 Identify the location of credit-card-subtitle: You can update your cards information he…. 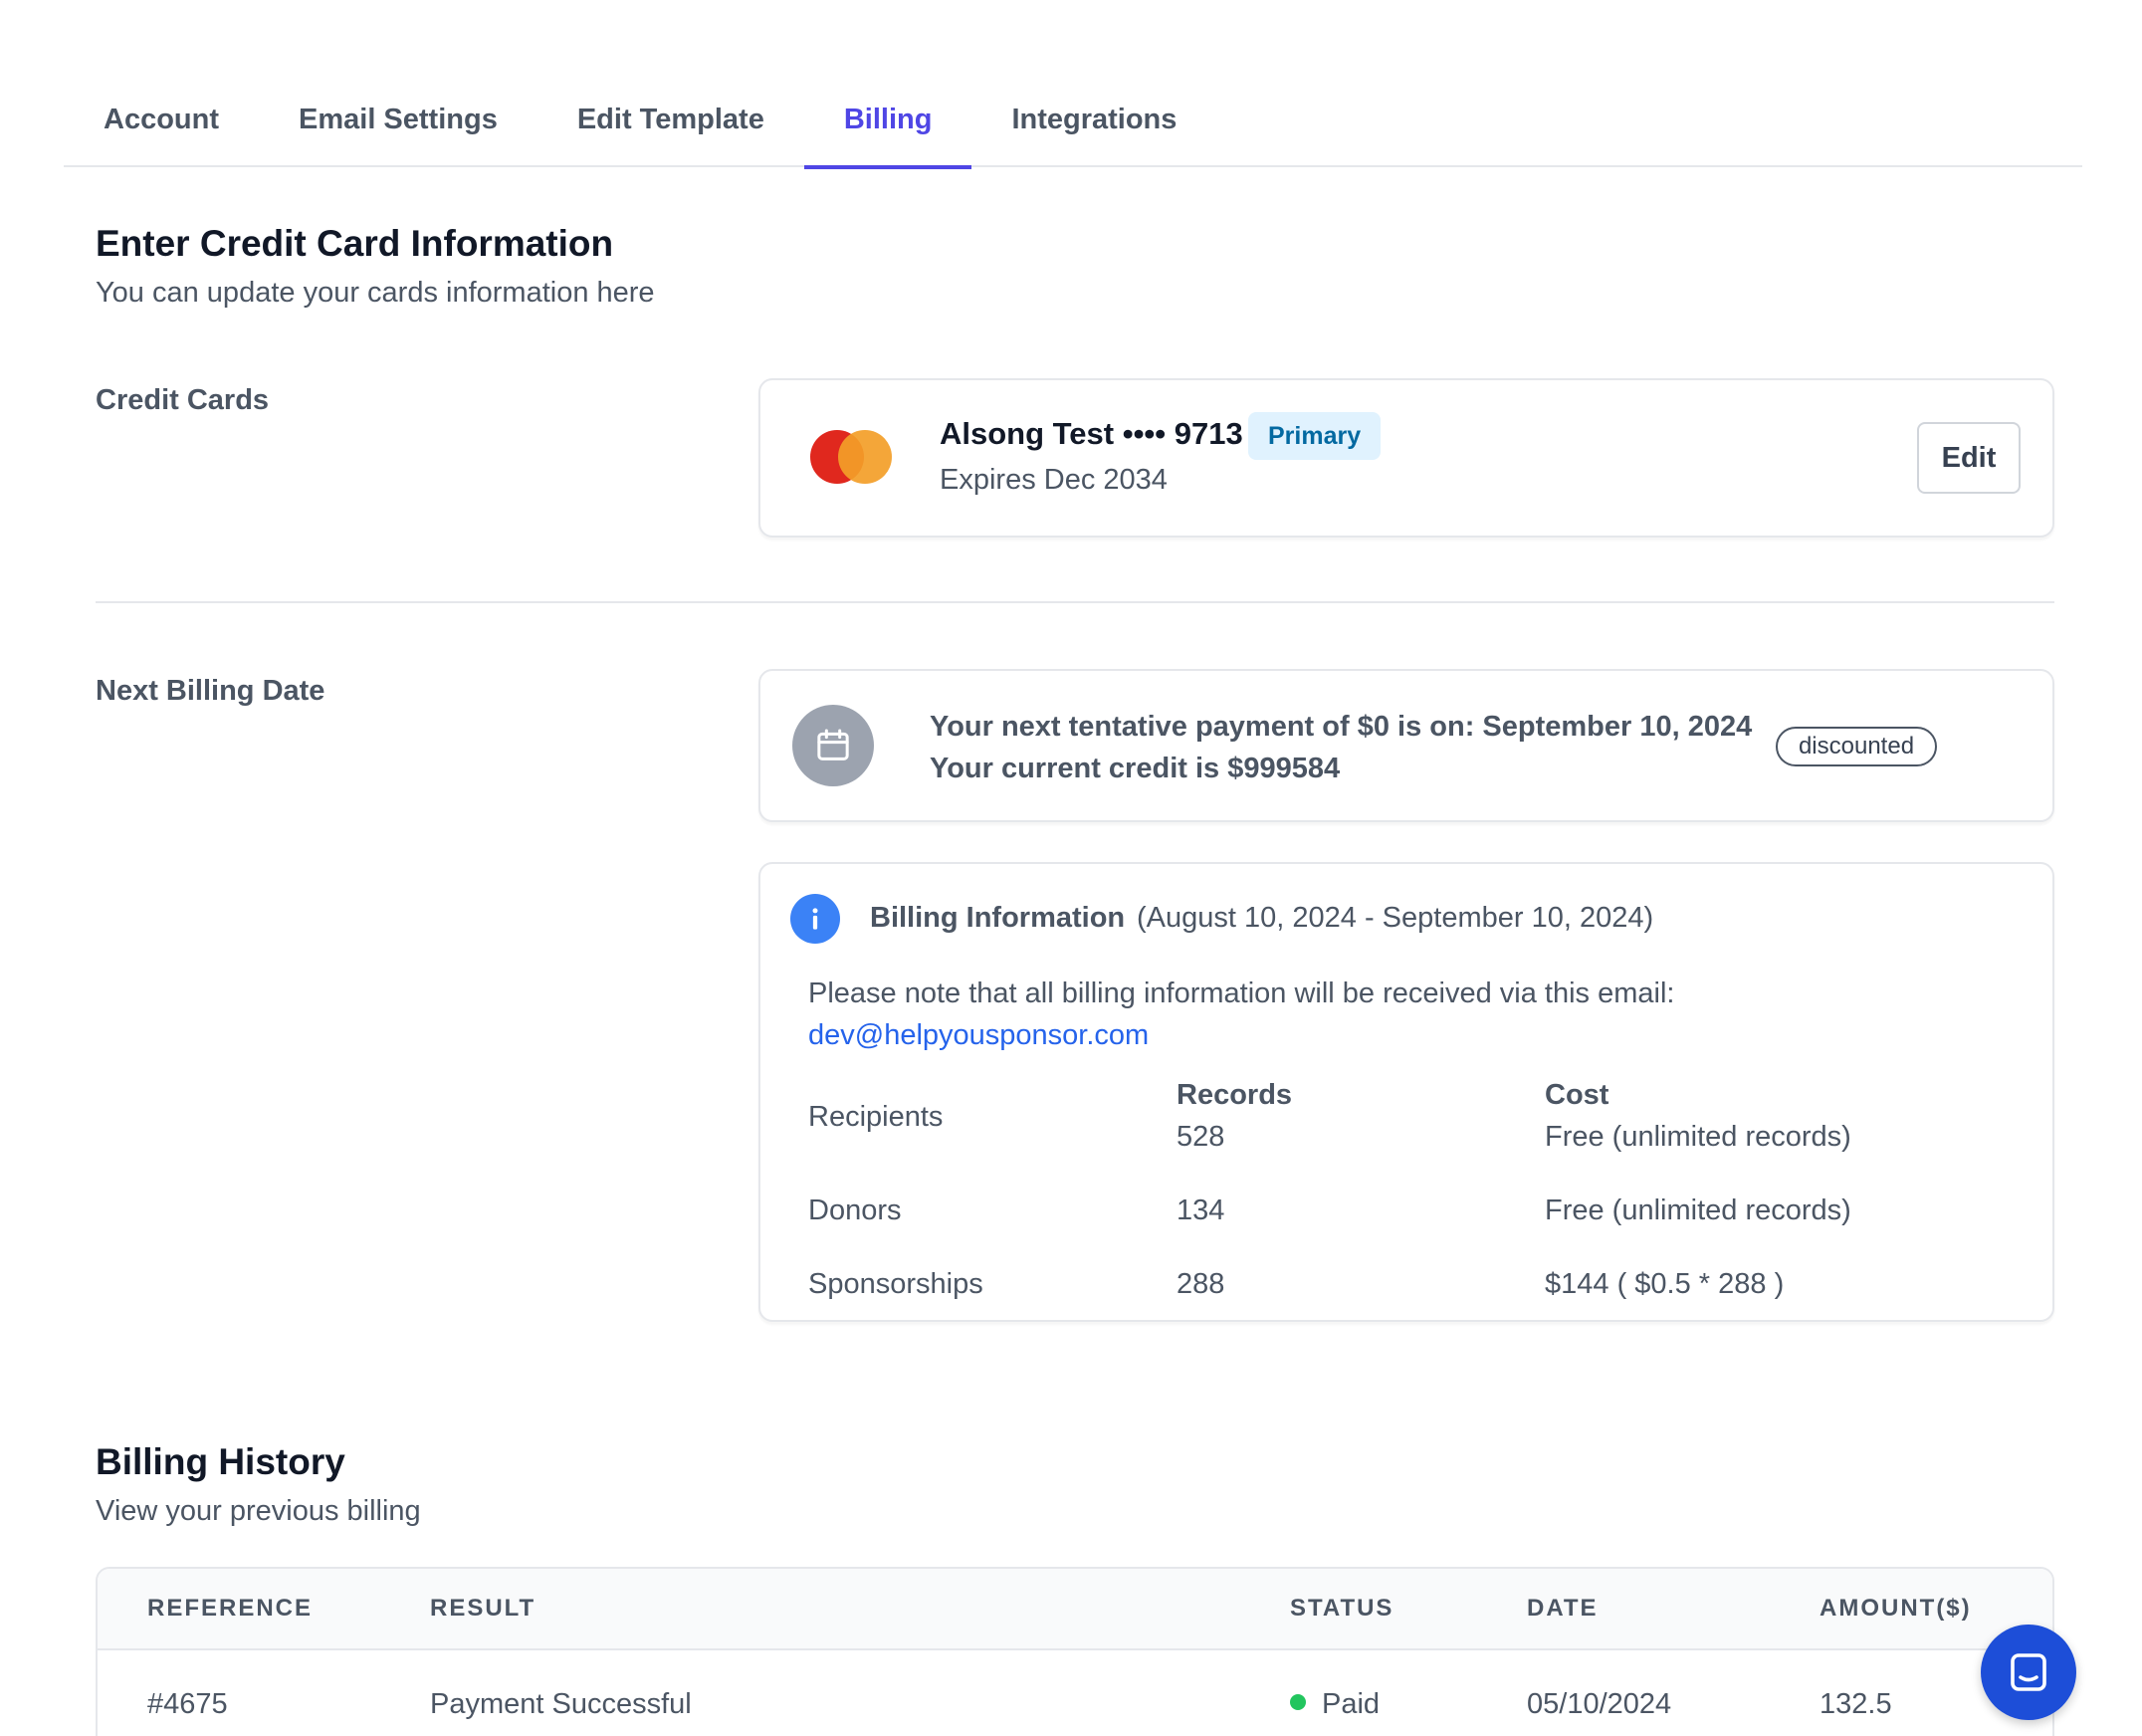
(375, 293).